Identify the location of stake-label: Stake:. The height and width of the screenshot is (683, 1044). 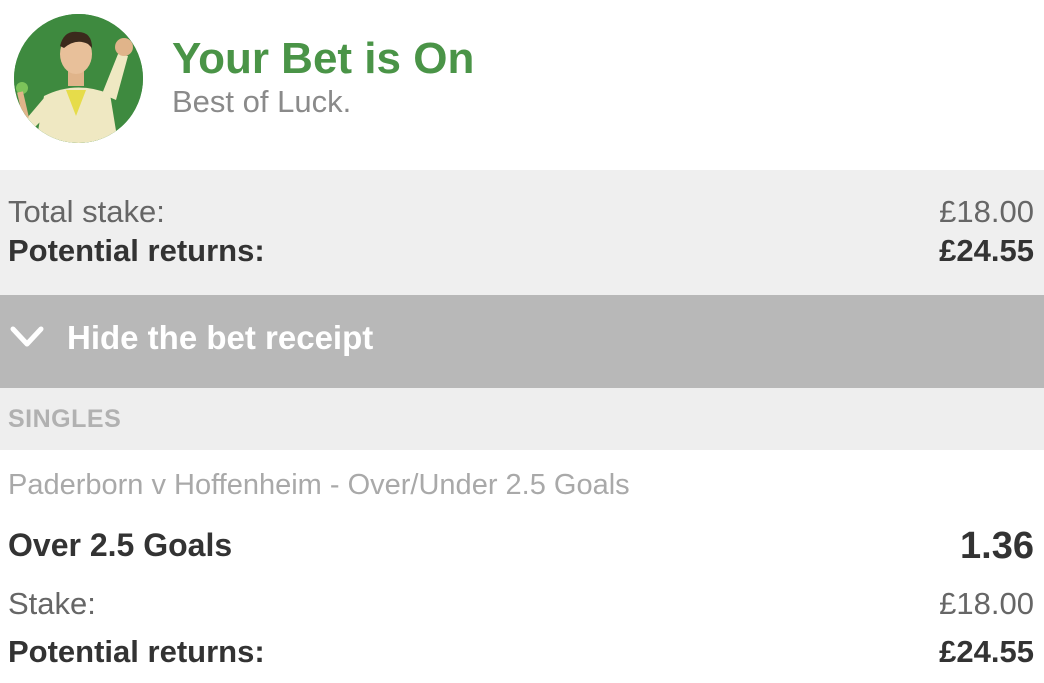
(52, 603).